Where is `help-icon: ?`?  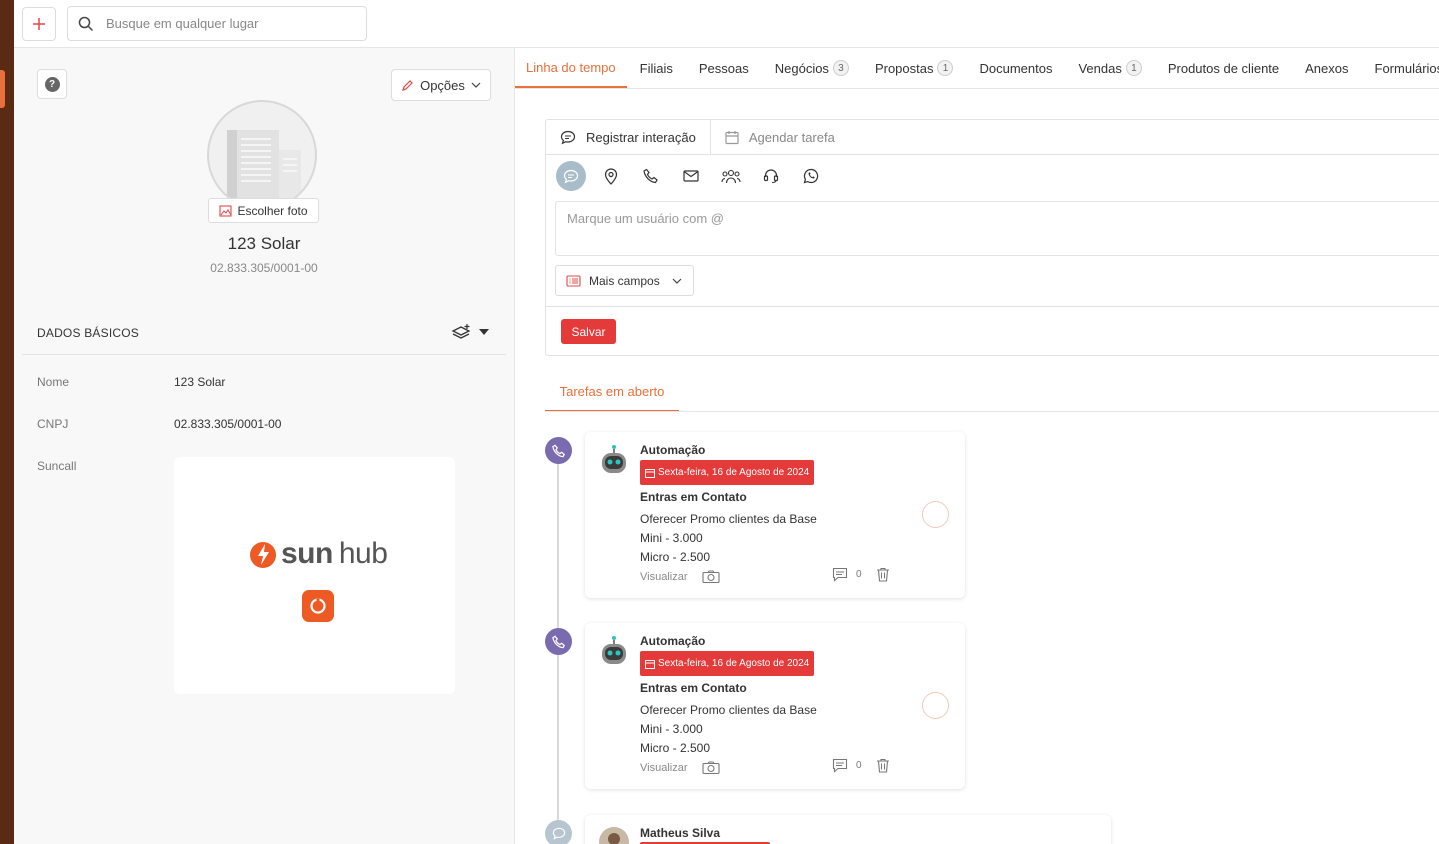 help-icon: ? is located at coordinates (52, 84).